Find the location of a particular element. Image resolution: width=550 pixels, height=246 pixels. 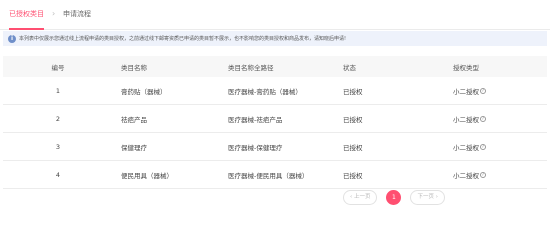

header-category-path: 类目名称全路径 is located at coordinates (251, 67).